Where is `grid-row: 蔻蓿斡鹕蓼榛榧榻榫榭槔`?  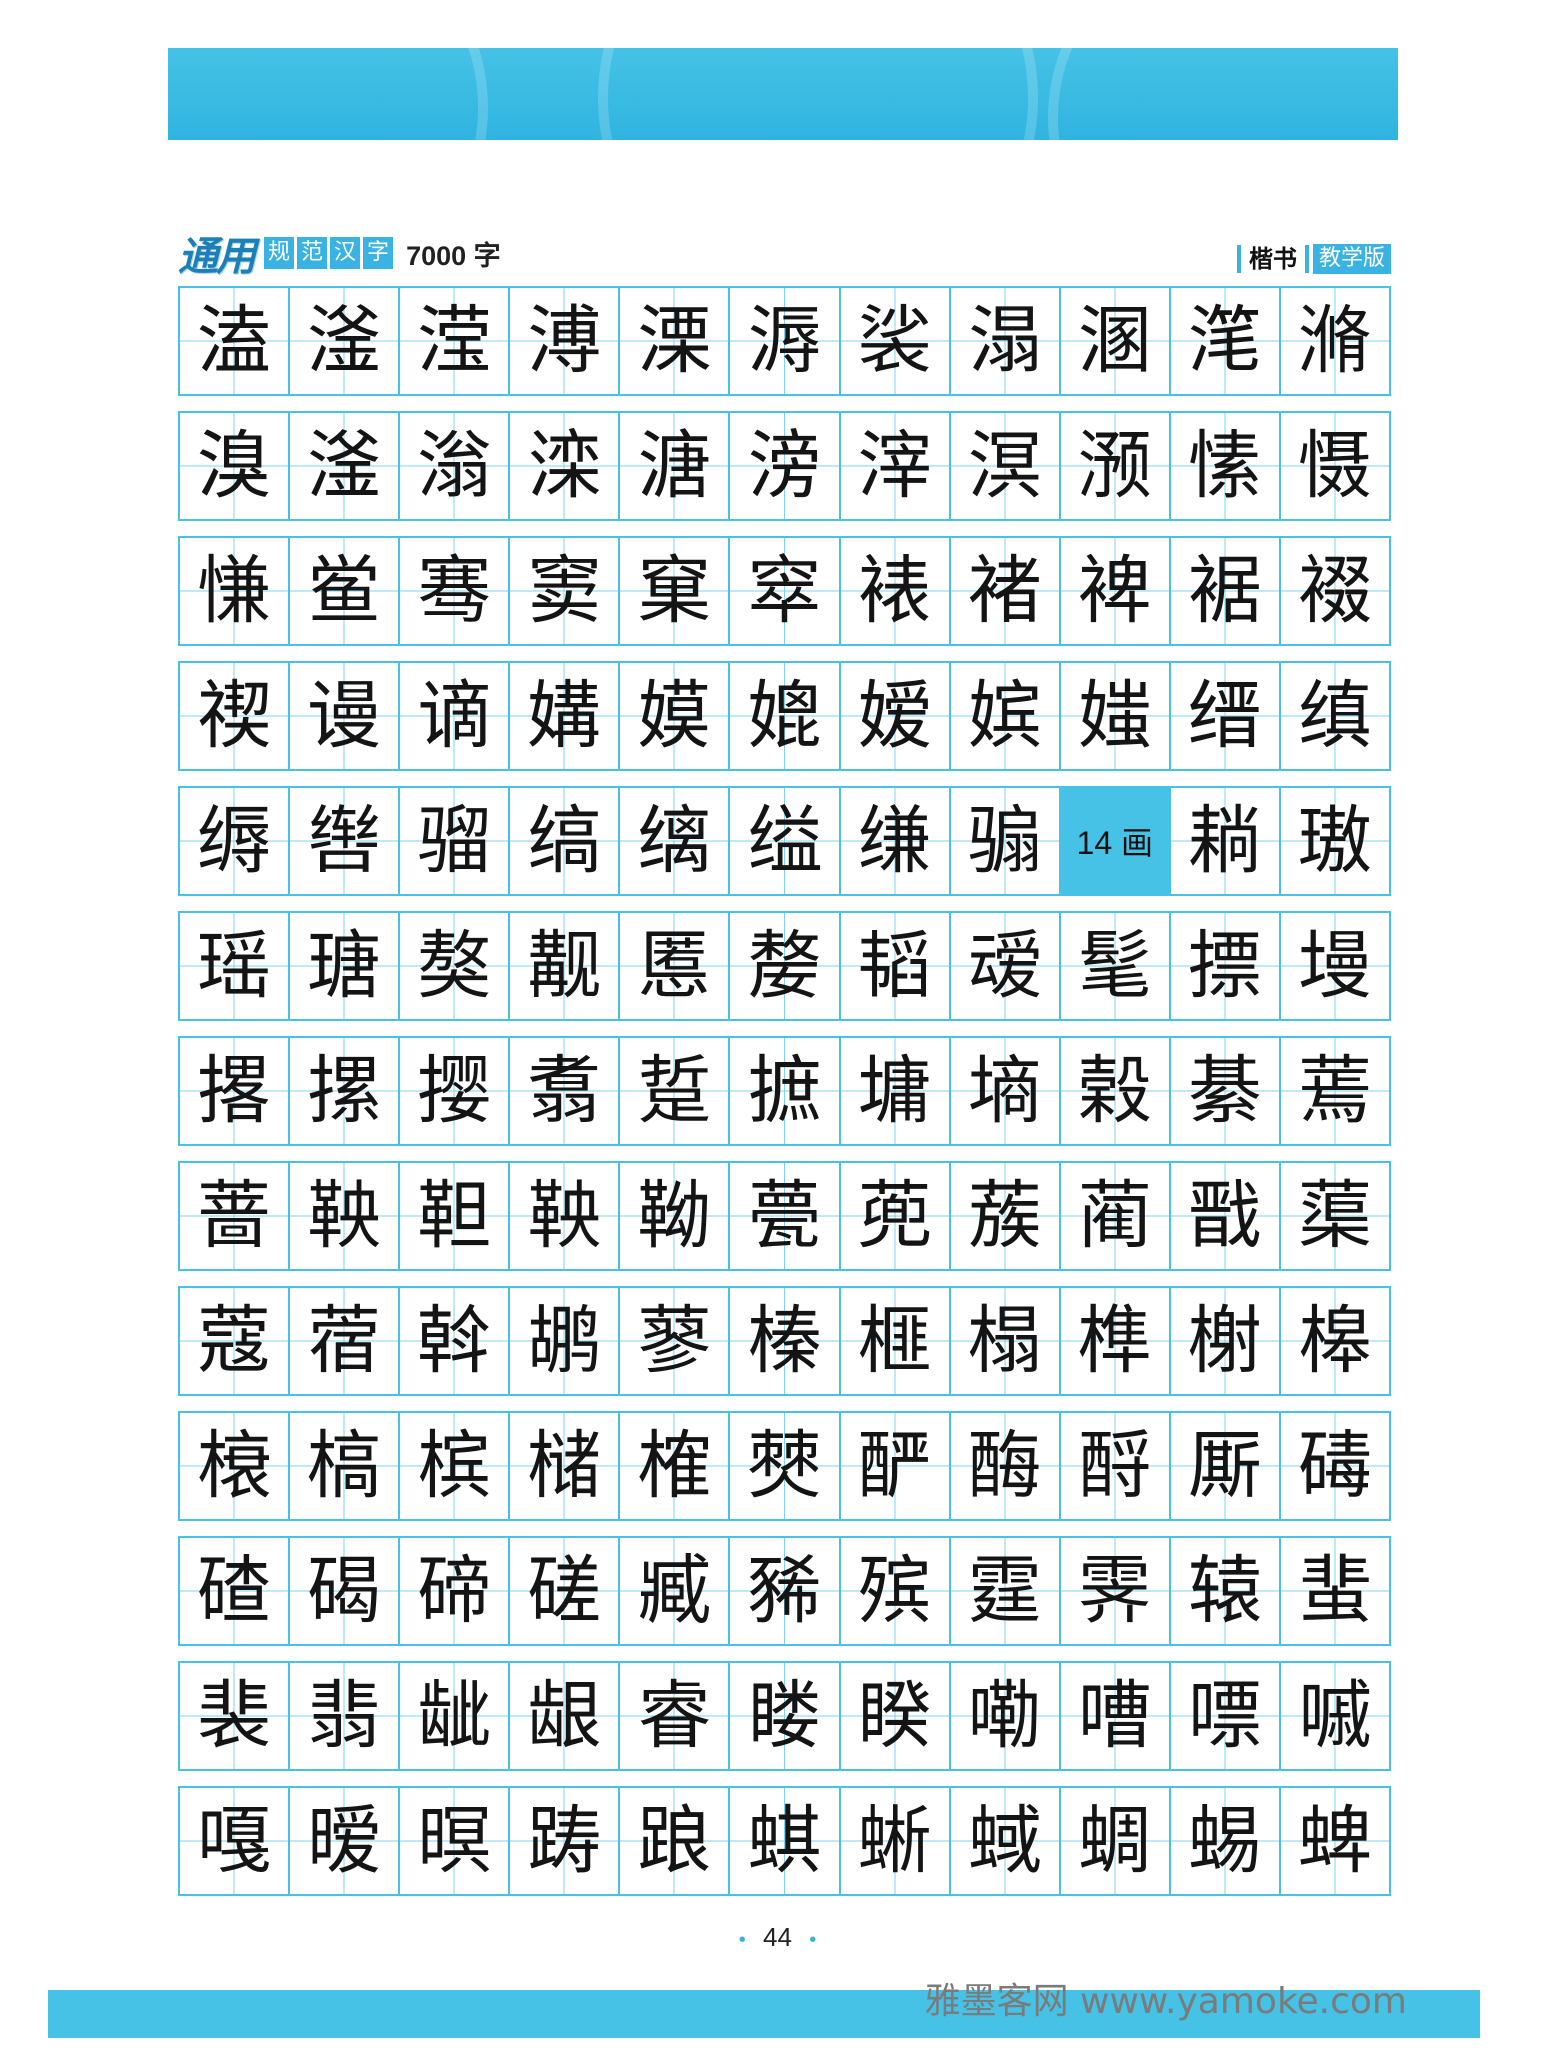
grid-row: 蔻蓿斡鹕蓼榛榧榻榫榭槔 is located at coordinates (785, 1341).